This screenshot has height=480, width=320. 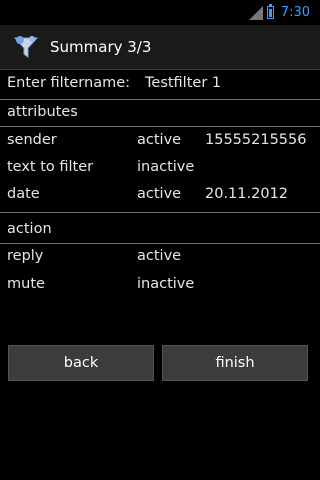 I want to click on action-name: reply, so click(x=25, y=256).